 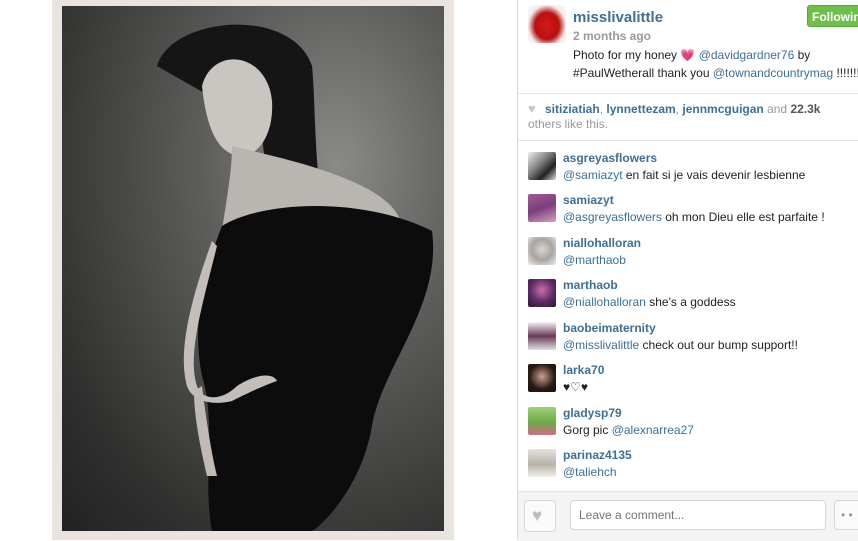 I want to click on comment-item: larka70 ♥♡♥, so click(x=688, y=381).